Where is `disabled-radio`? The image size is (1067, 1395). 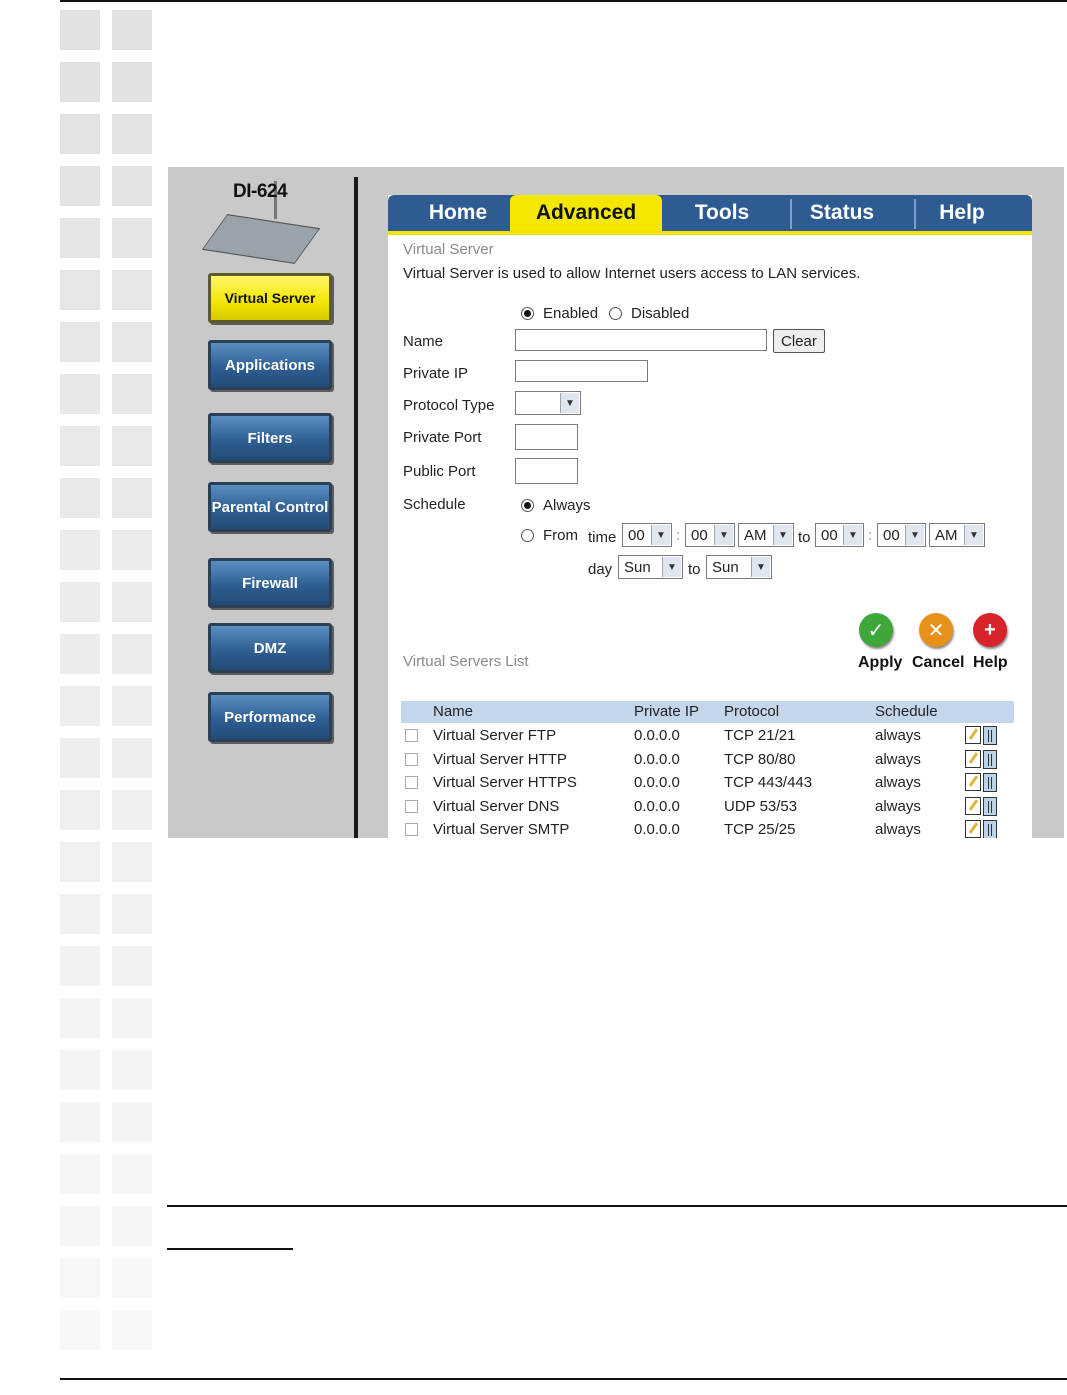 disabled-radio is located at coordinates (615, 313).